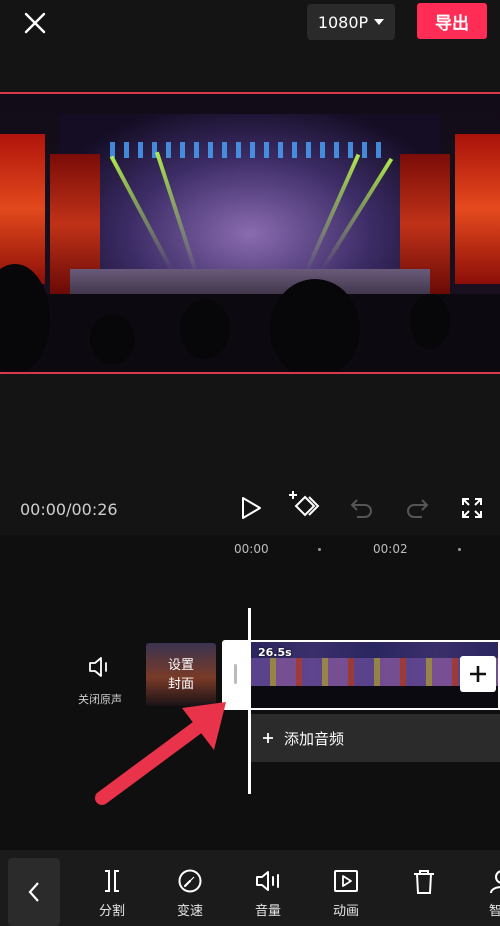 Image resolution: width=500 pixels, height=926 pixels. Describe the element at coordinates (190, 893) in the screenshot. I see `tool-speed: 变速` at that location.